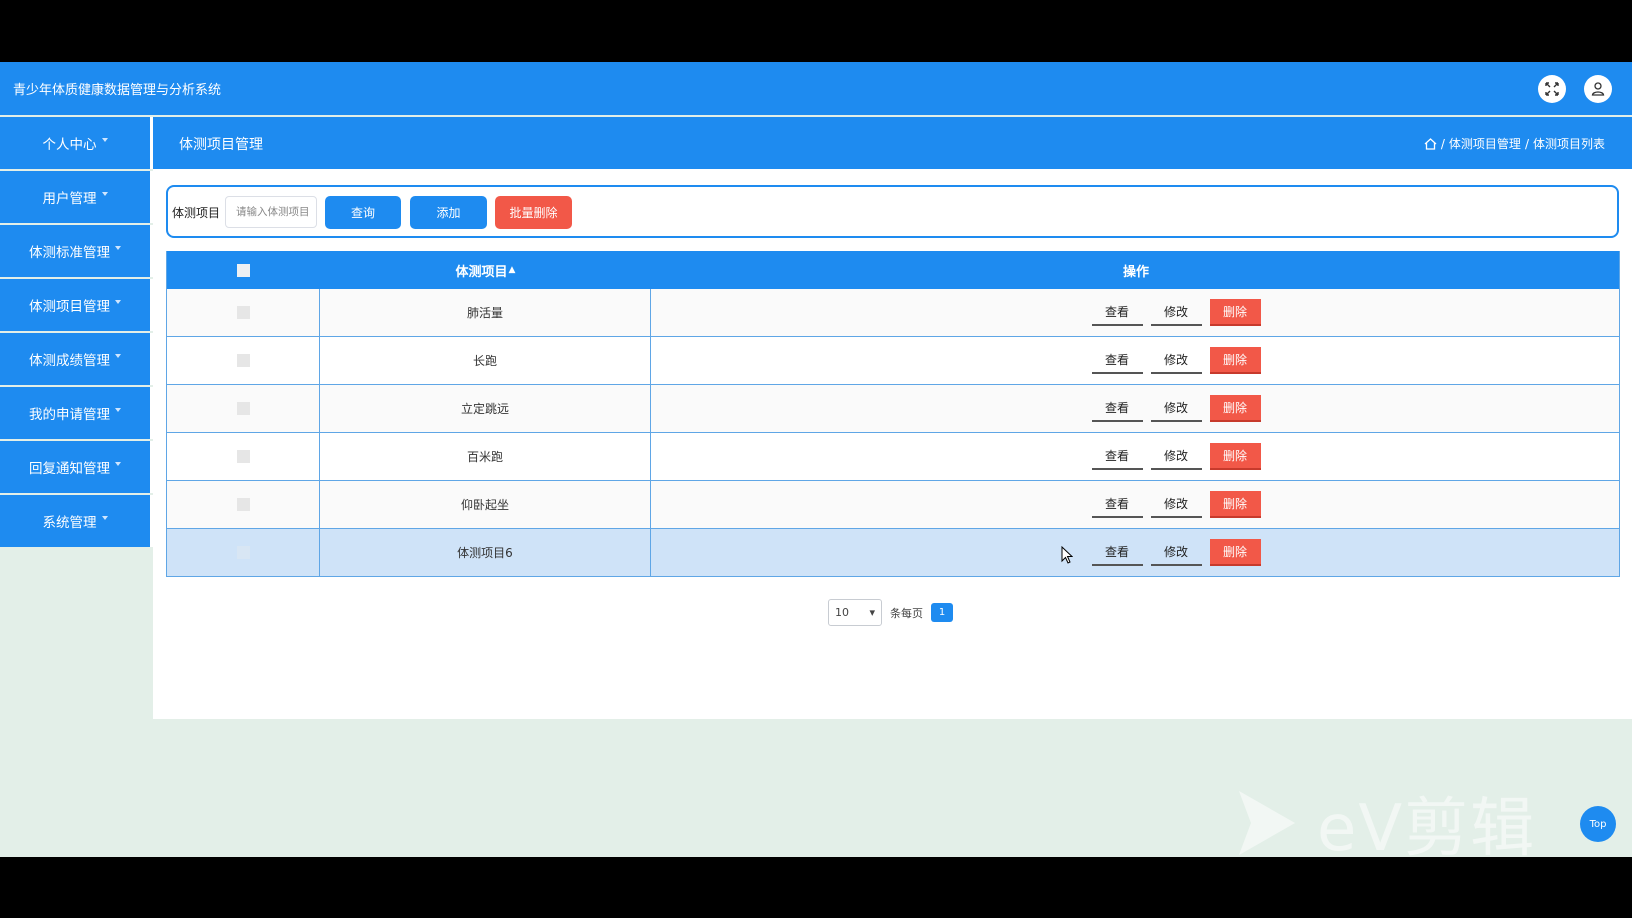 The image size is (1632, 918). I want to click on table-row: 肺活量 查看 修改 删除, so click(893, 313).